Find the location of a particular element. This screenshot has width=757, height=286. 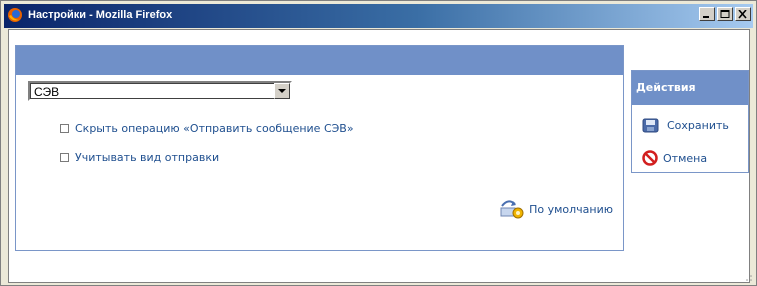

close-button is located at coordinates (743, 14).